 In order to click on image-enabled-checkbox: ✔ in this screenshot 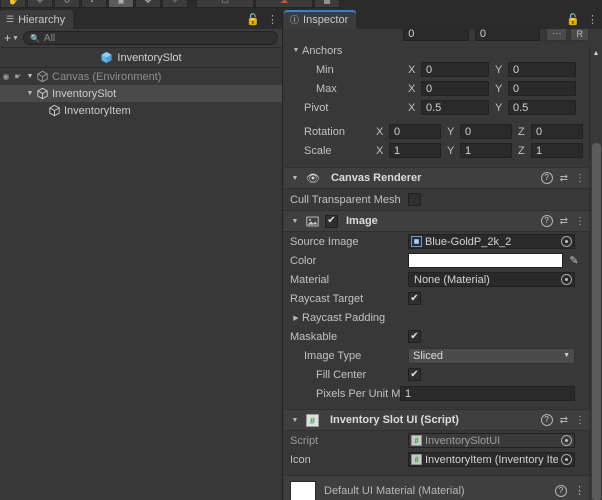, I will do `click(331, 221)`.